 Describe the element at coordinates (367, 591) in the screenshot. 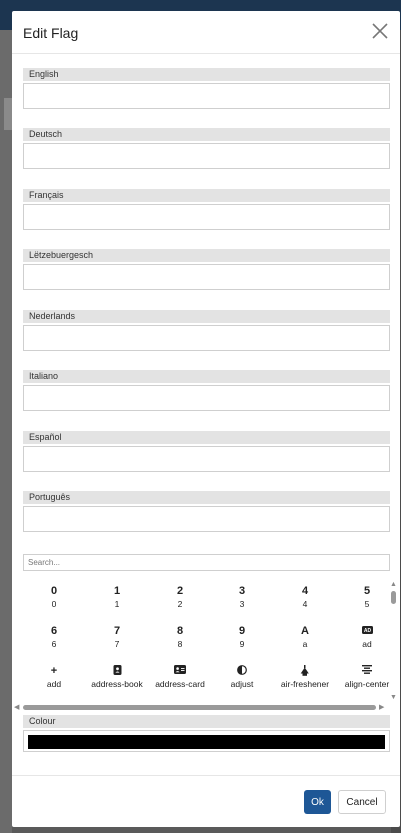

I see `digit-5-icon: 5` at that location.